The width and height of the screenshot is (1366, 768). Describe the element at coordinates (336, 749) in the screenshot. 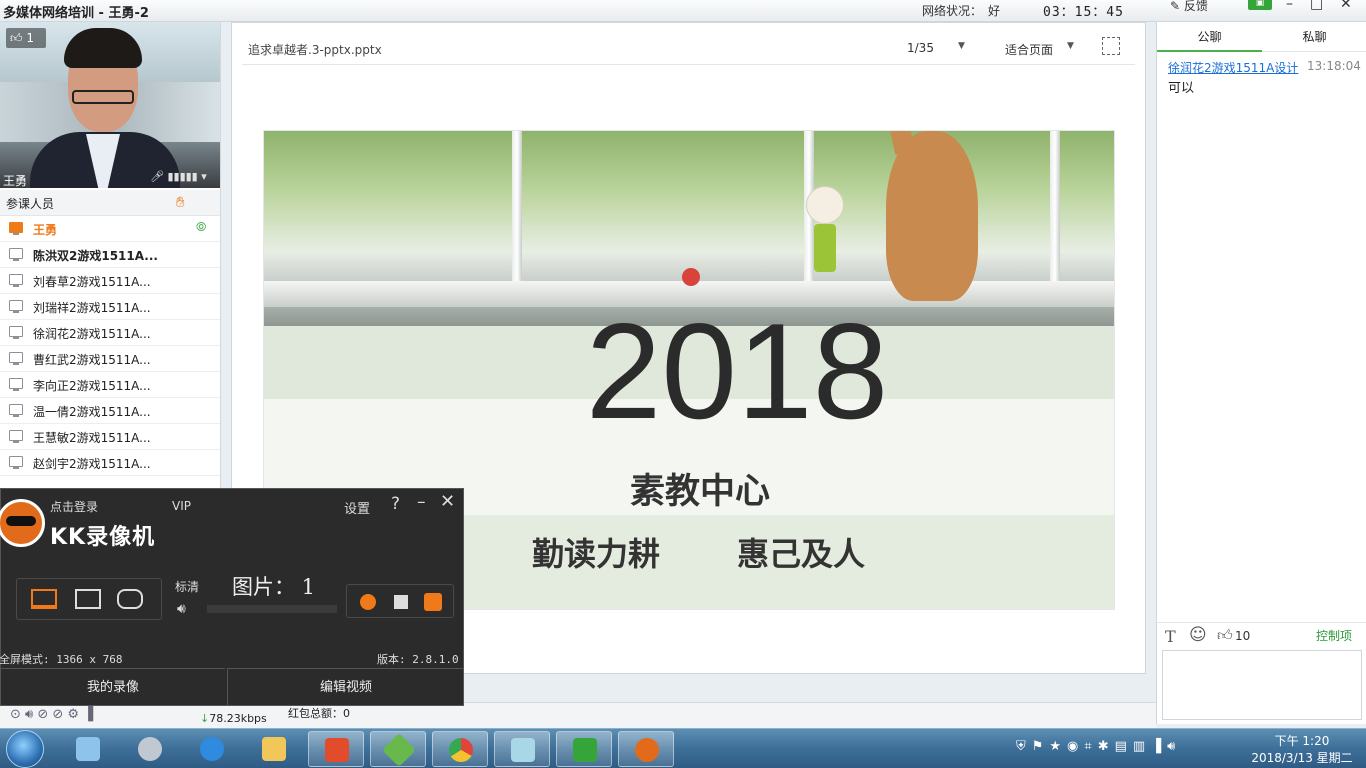

I see `taskbar-html-editor-icon` at that location.